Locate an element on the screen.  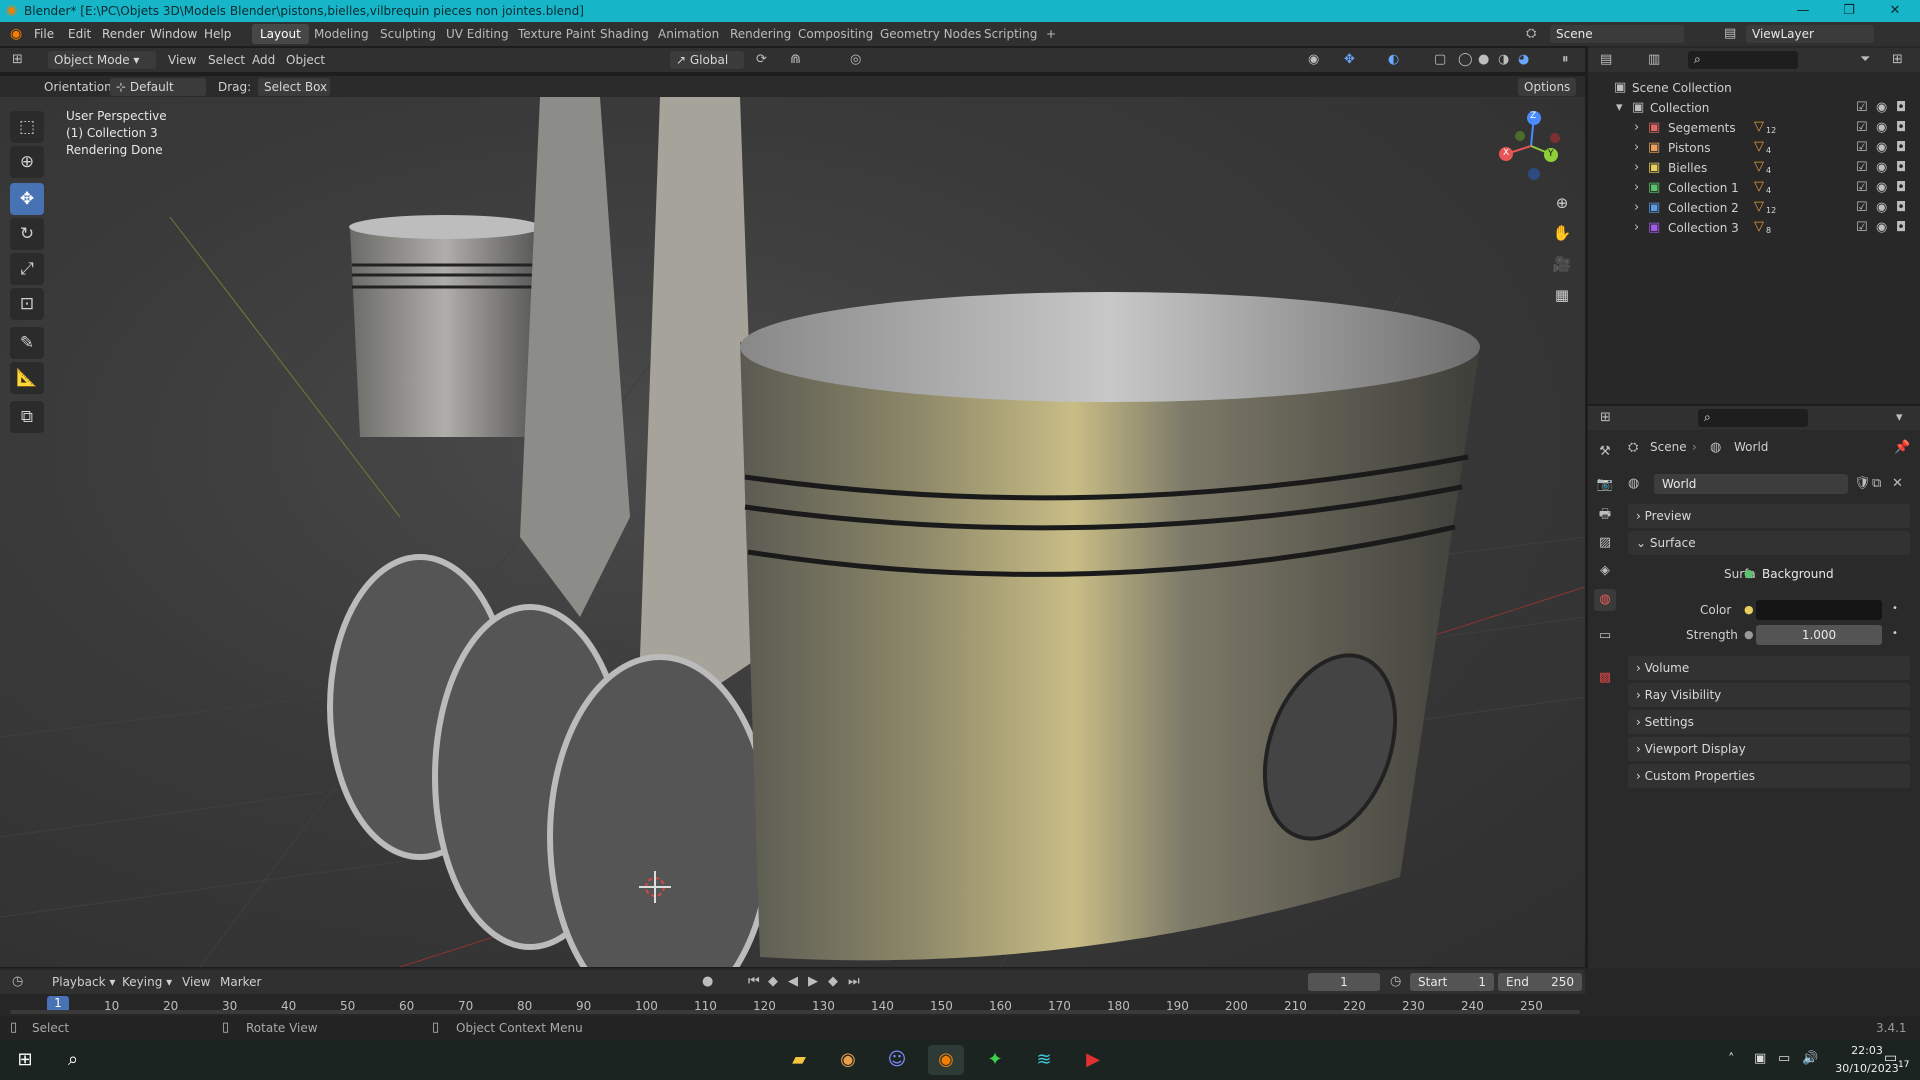
tab-sculpting: Sculpting is located at coordinates (408, 34).